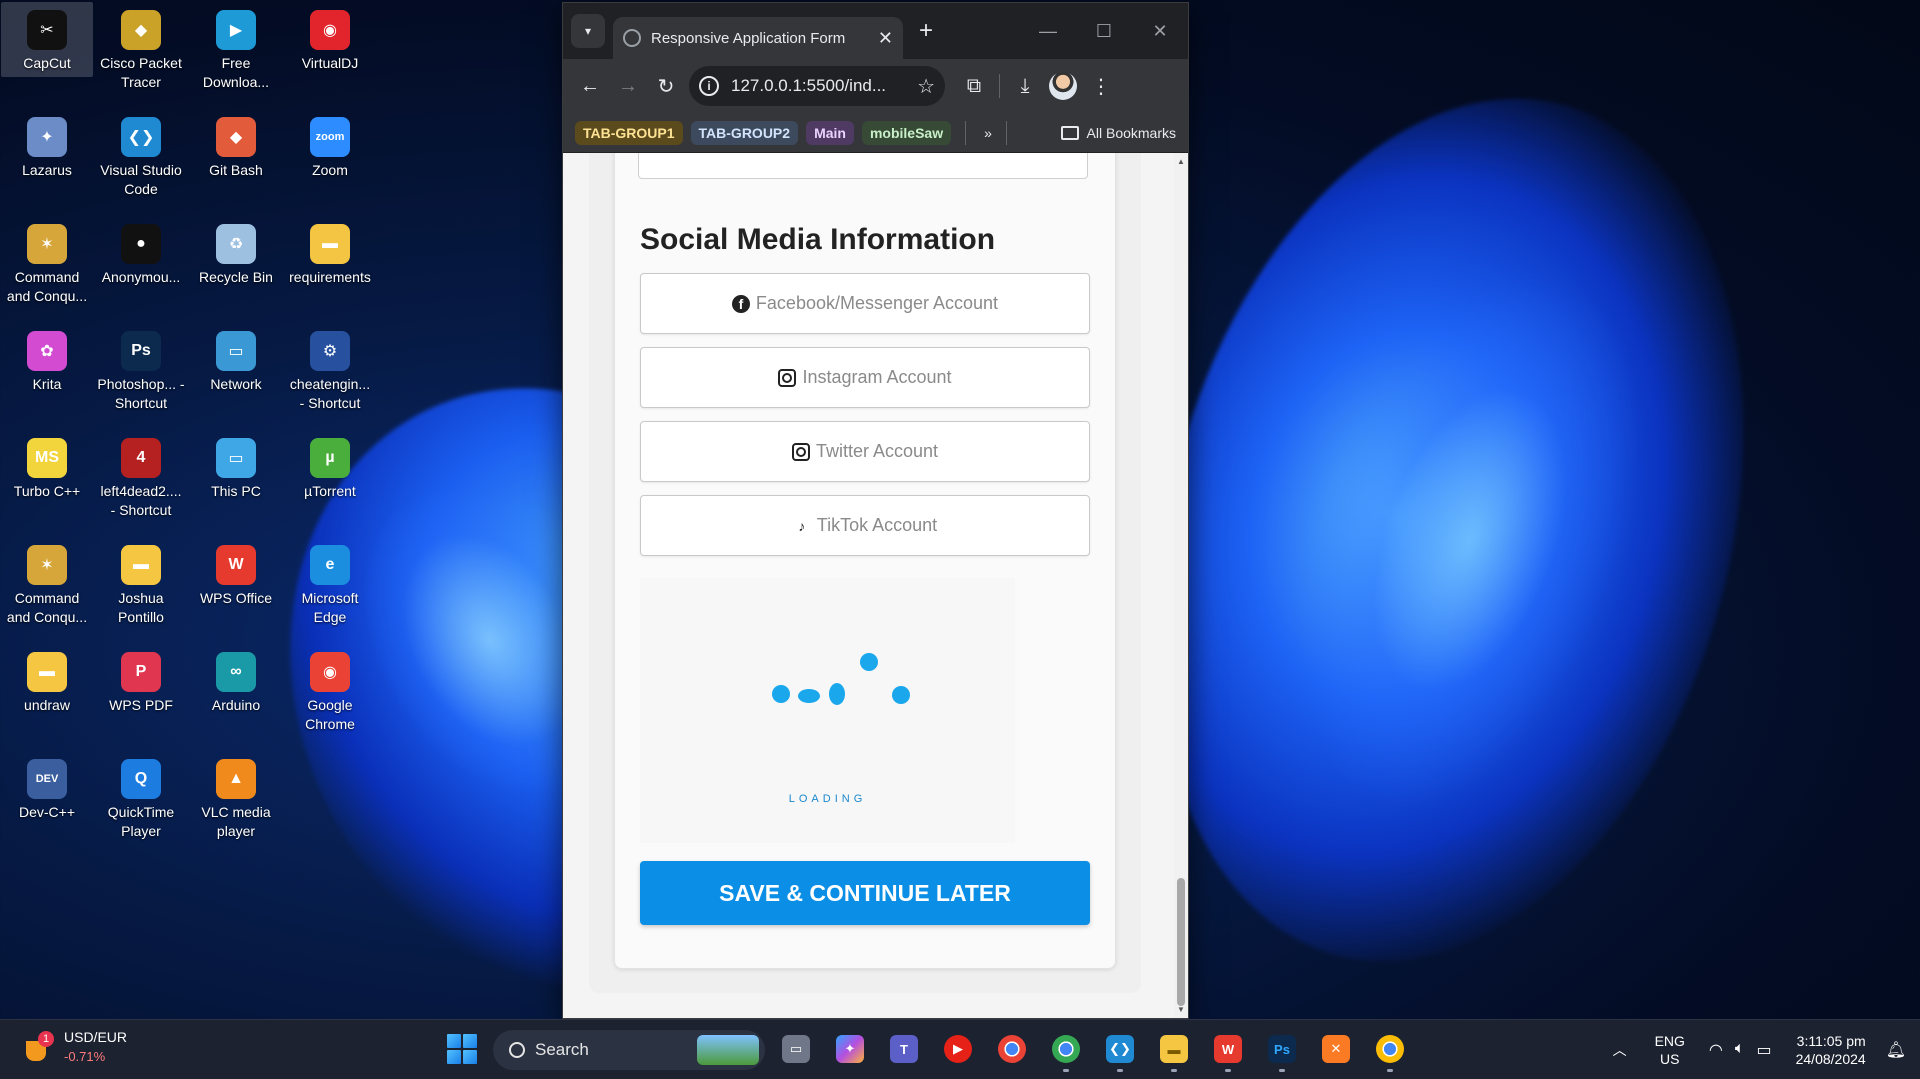  I want to click on task-view-button: ▭, so click(796, 1049).